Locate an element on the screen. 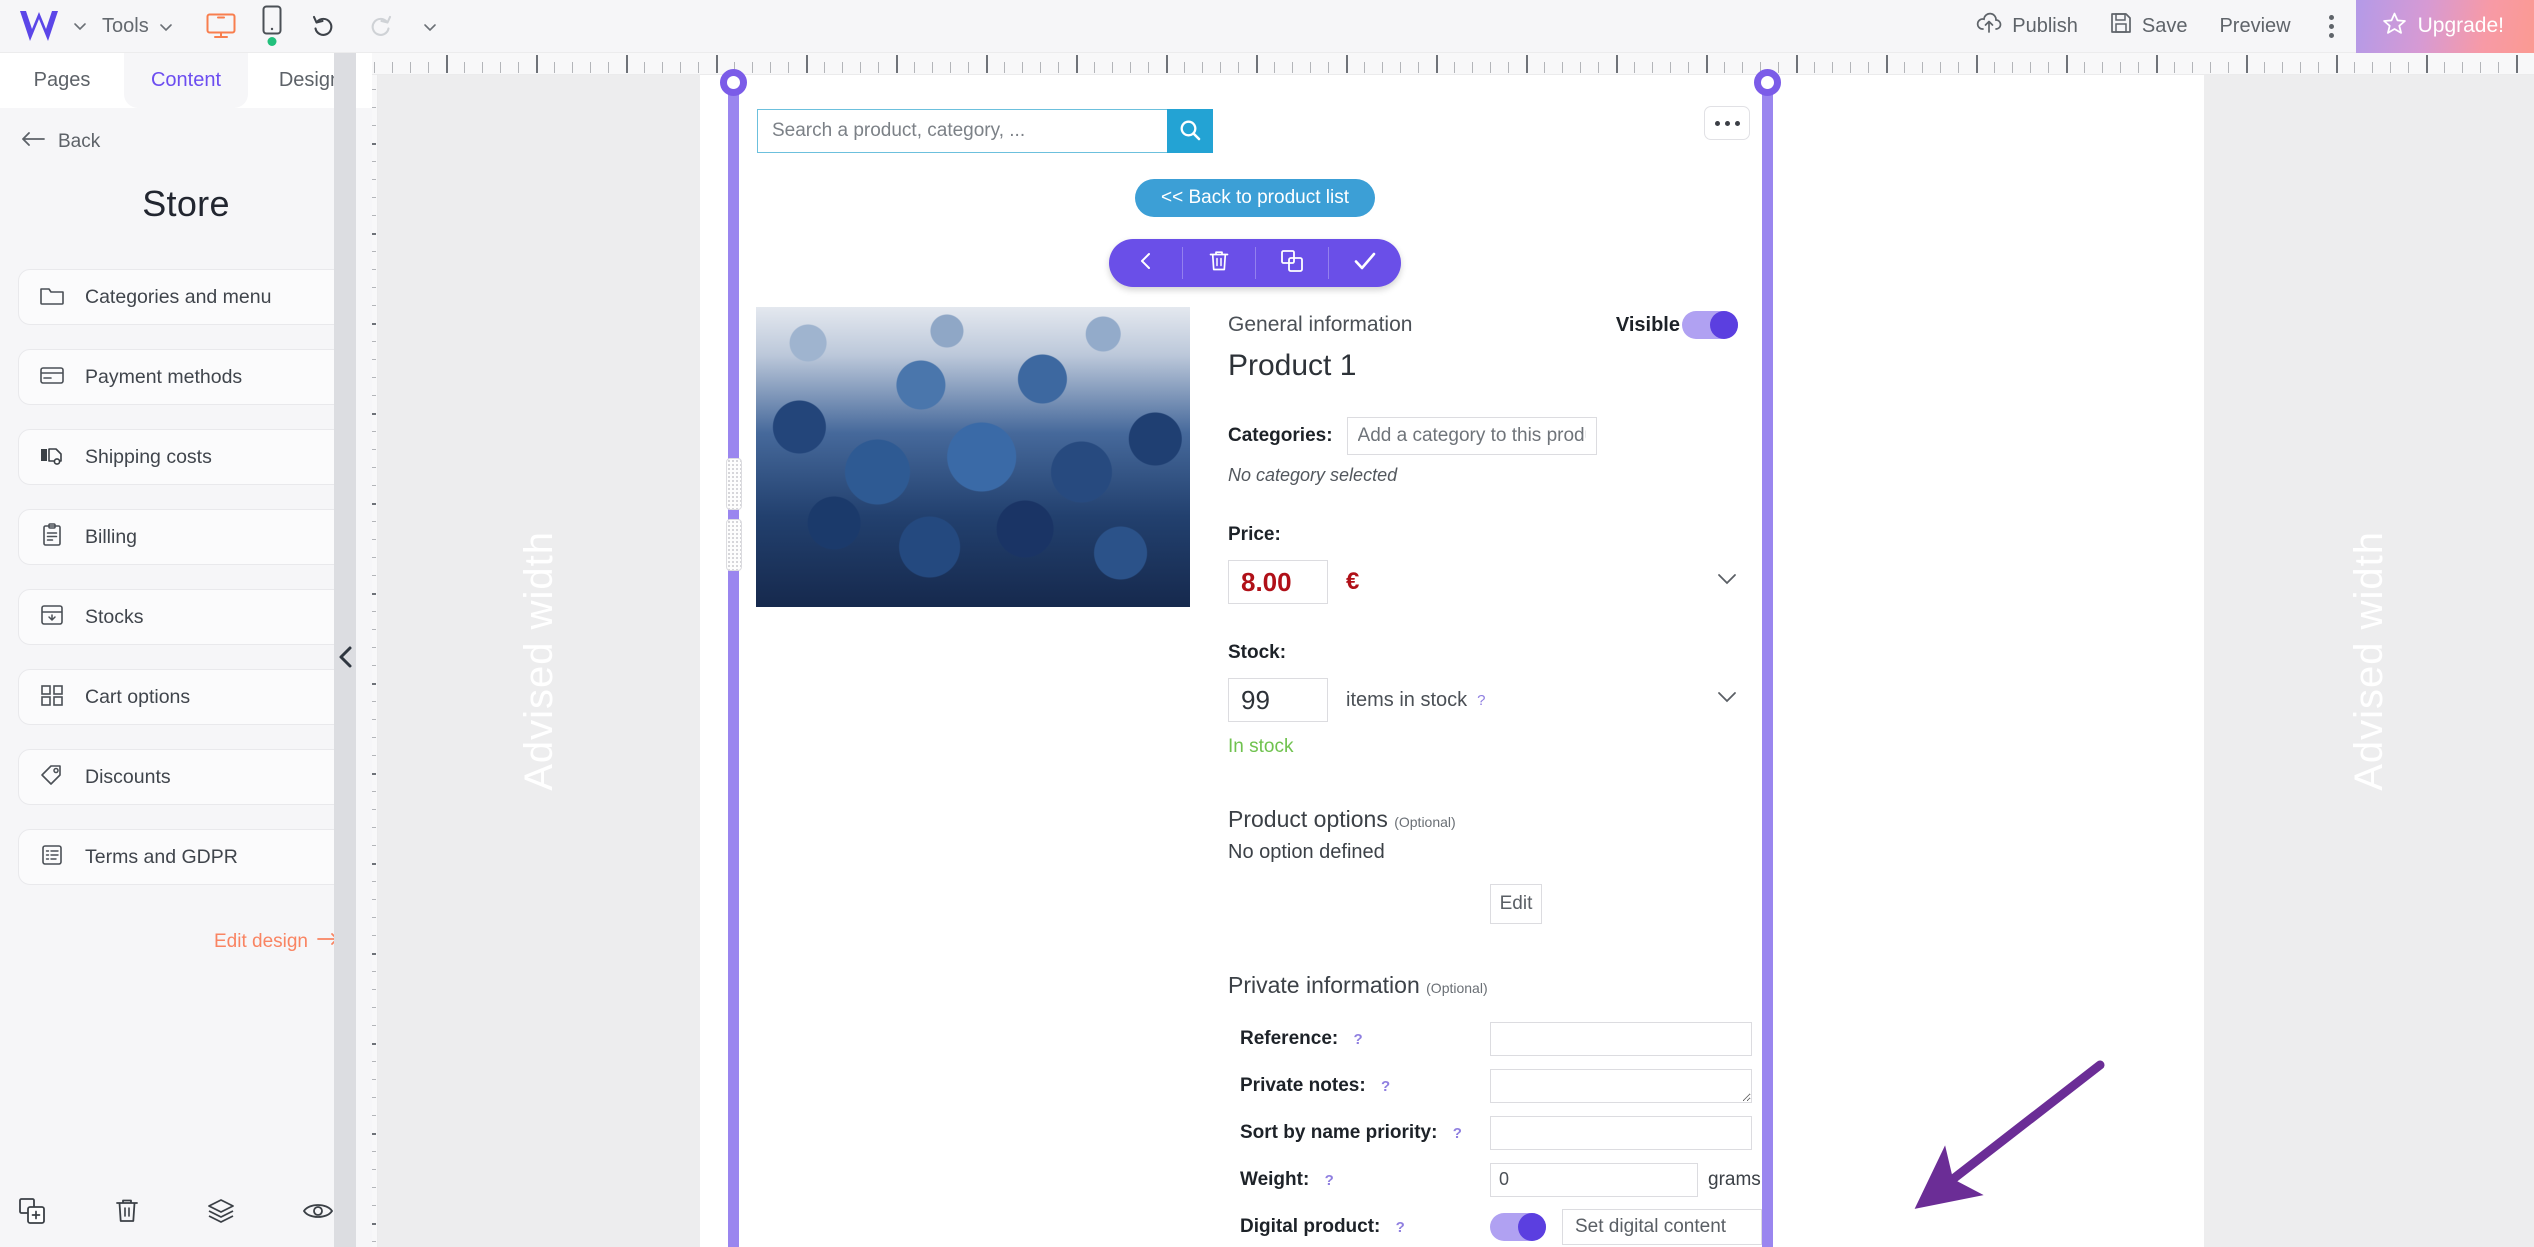 The height and width of the screenshot is (1247, 2534). mobile-active-dot is located at coordinates (272, 41).